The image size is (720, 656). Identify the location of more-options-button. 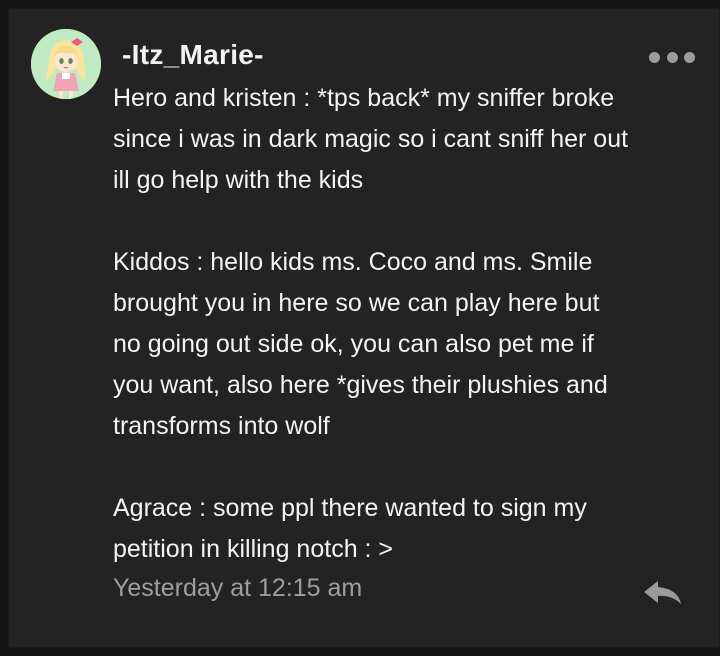
(672, 57).